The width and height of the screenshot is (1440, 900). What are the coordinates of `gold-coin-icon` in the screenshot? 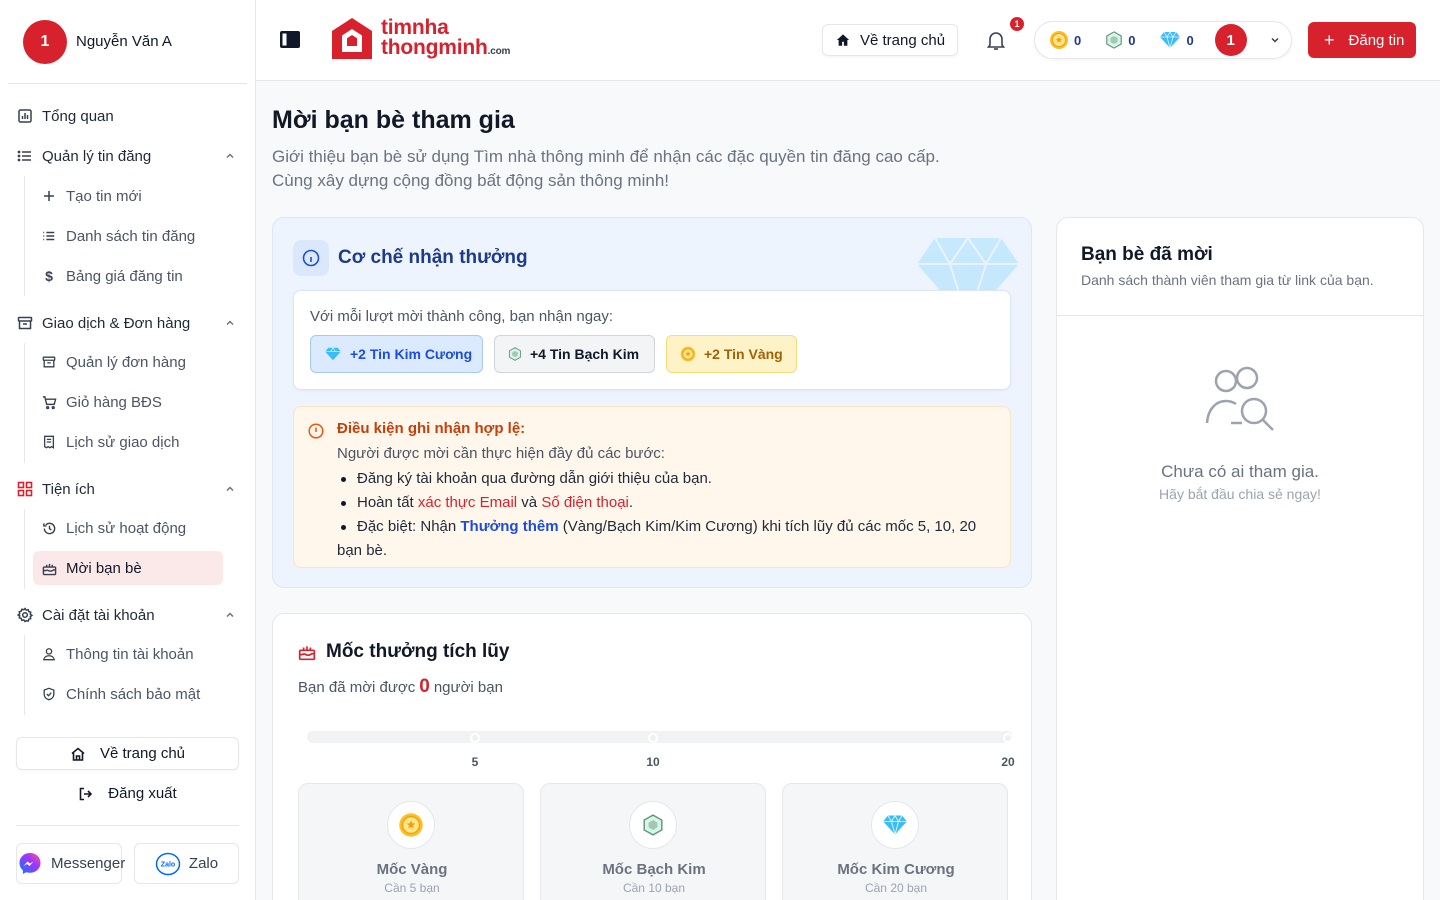 It's located at (411, 825).